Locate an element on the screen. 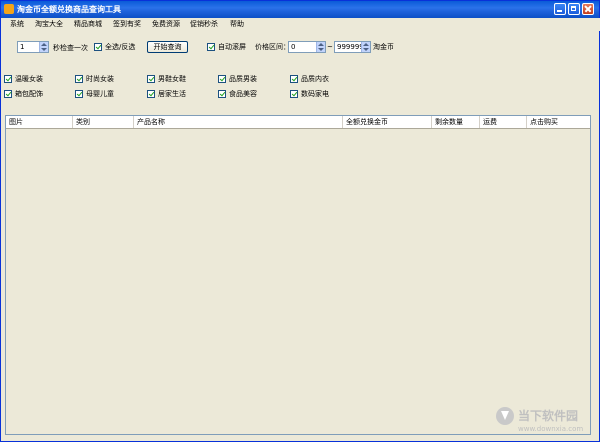  category-label: 温暖女装 is located at coordinates (29, 79).